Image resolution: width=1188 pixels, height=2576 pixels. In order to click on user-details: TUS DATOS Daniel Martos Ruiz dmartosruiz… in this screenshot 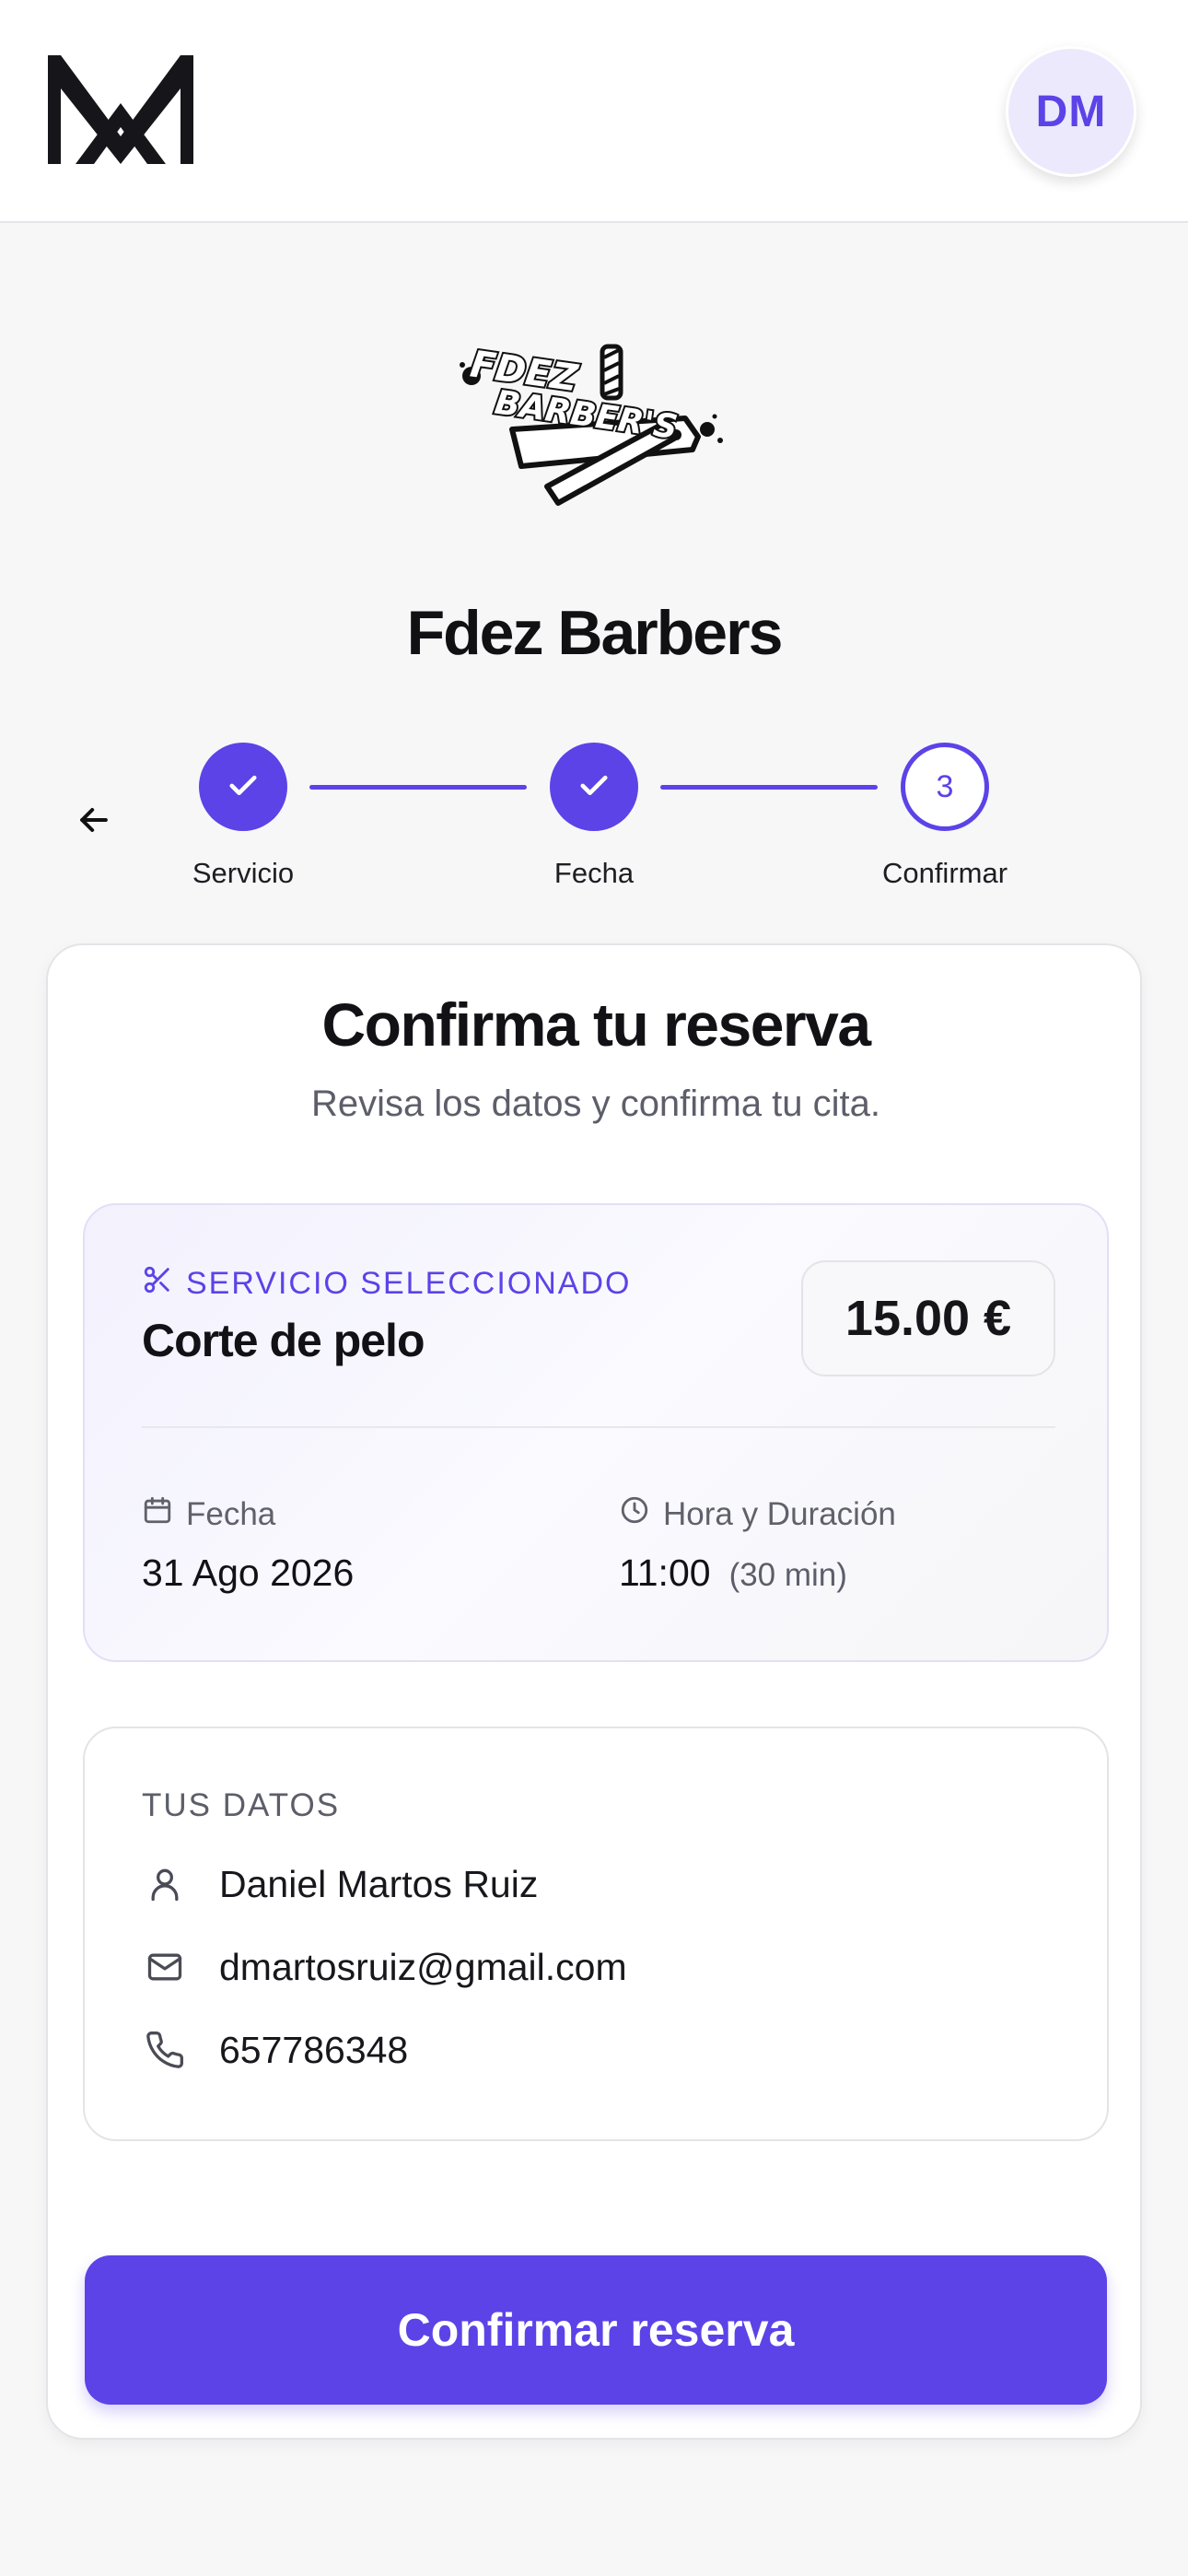, I will do `click(596, 1934)`.